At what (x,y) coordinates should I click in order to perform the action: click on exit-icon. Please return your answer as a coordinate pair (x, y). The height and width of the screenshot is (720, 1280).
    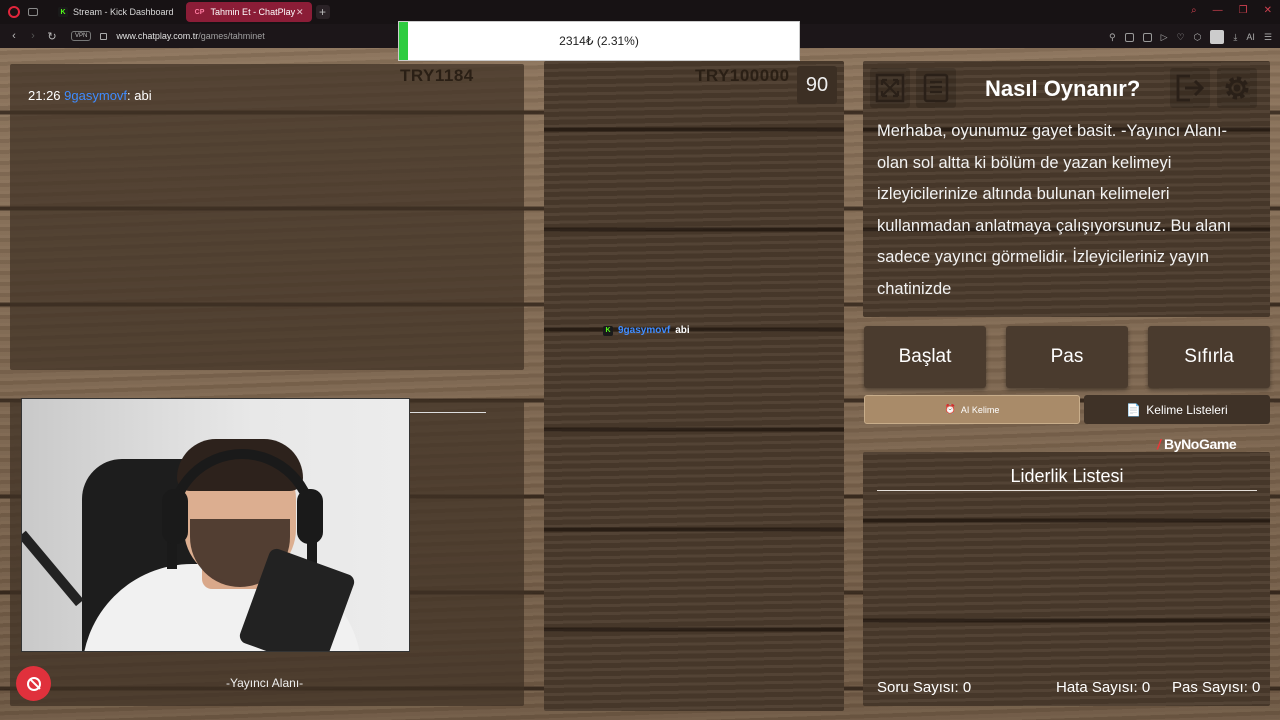
    Looking at the image, I should click on (1190, 88).